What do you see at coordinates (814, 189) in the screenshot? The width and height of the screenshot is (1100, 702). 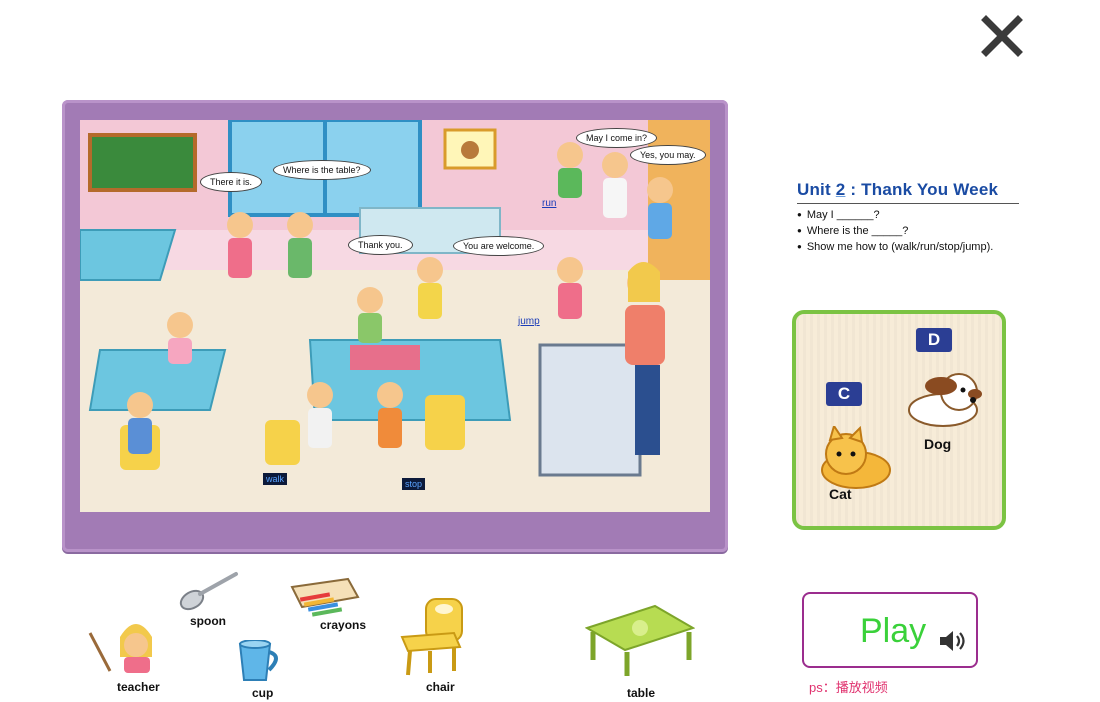 I see `unit-prefix: Unit` at bounding box center [814, 189].